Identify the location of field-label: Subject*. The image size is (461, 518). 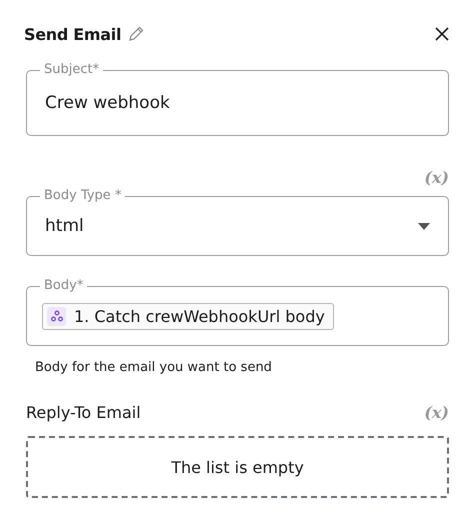
(72, 70).